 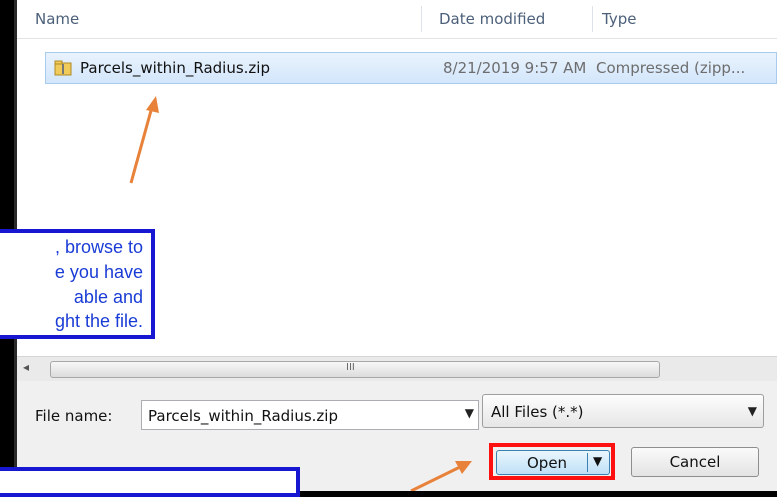 I want to click on arrow-to-file, so click(x=144, y=140).